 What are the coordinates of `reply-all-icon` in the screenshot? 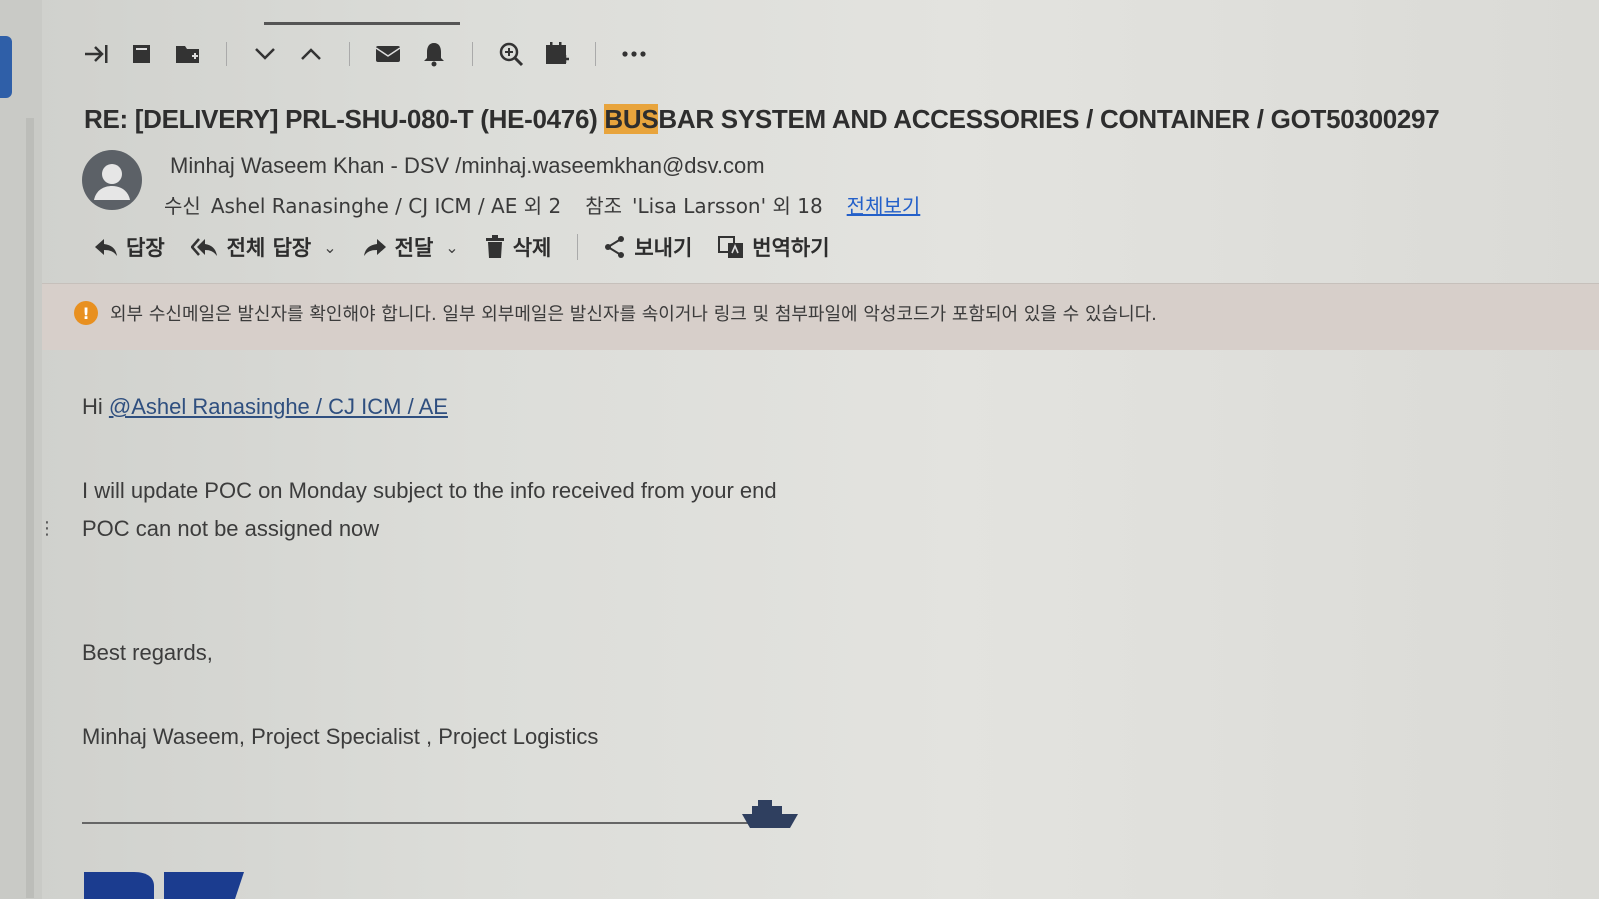 It's located at (203, 247).